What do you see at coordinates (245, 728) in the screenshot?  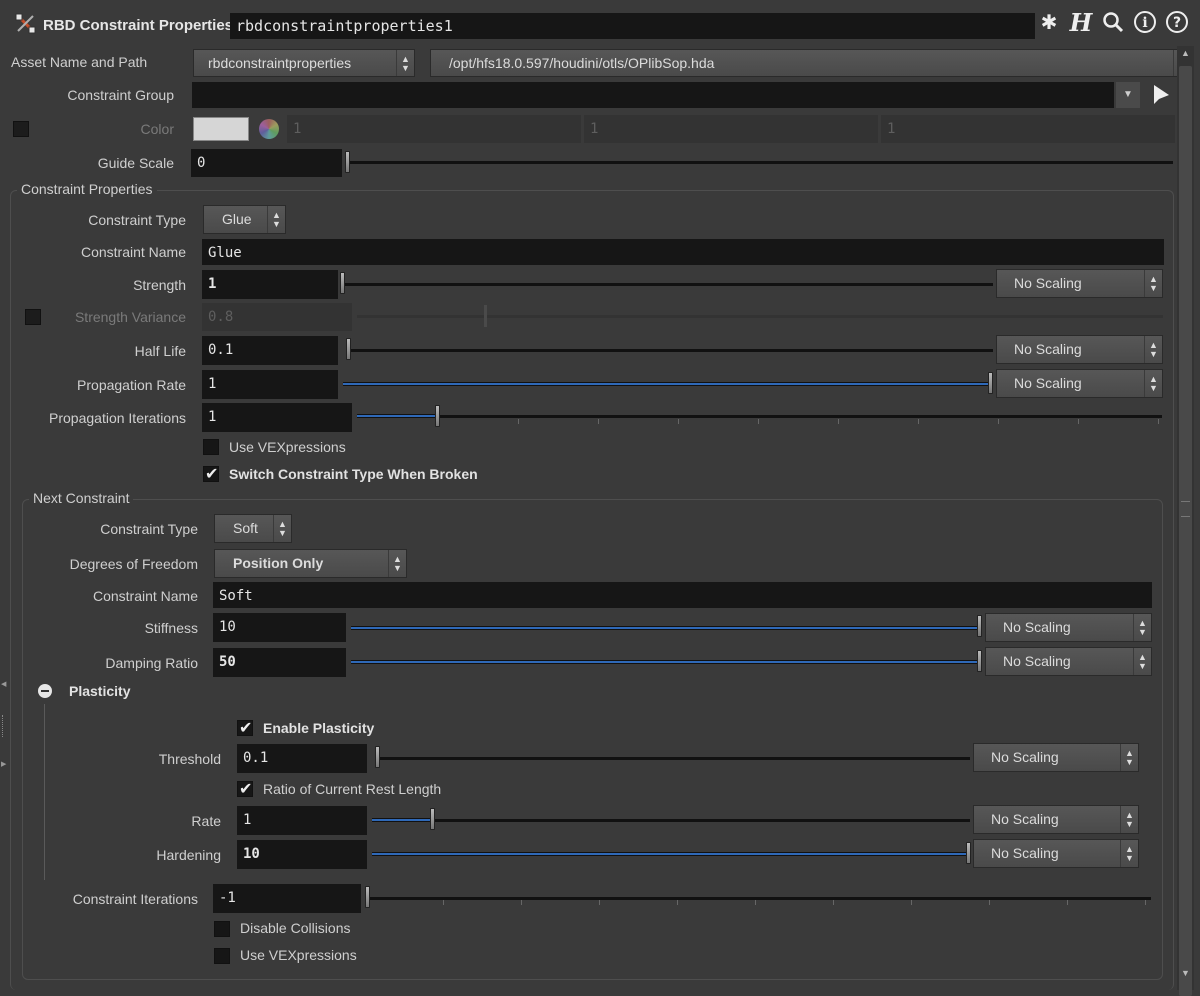 I see `enable-plasticity-checkbox: ✔` at bounding box center [245, 728].